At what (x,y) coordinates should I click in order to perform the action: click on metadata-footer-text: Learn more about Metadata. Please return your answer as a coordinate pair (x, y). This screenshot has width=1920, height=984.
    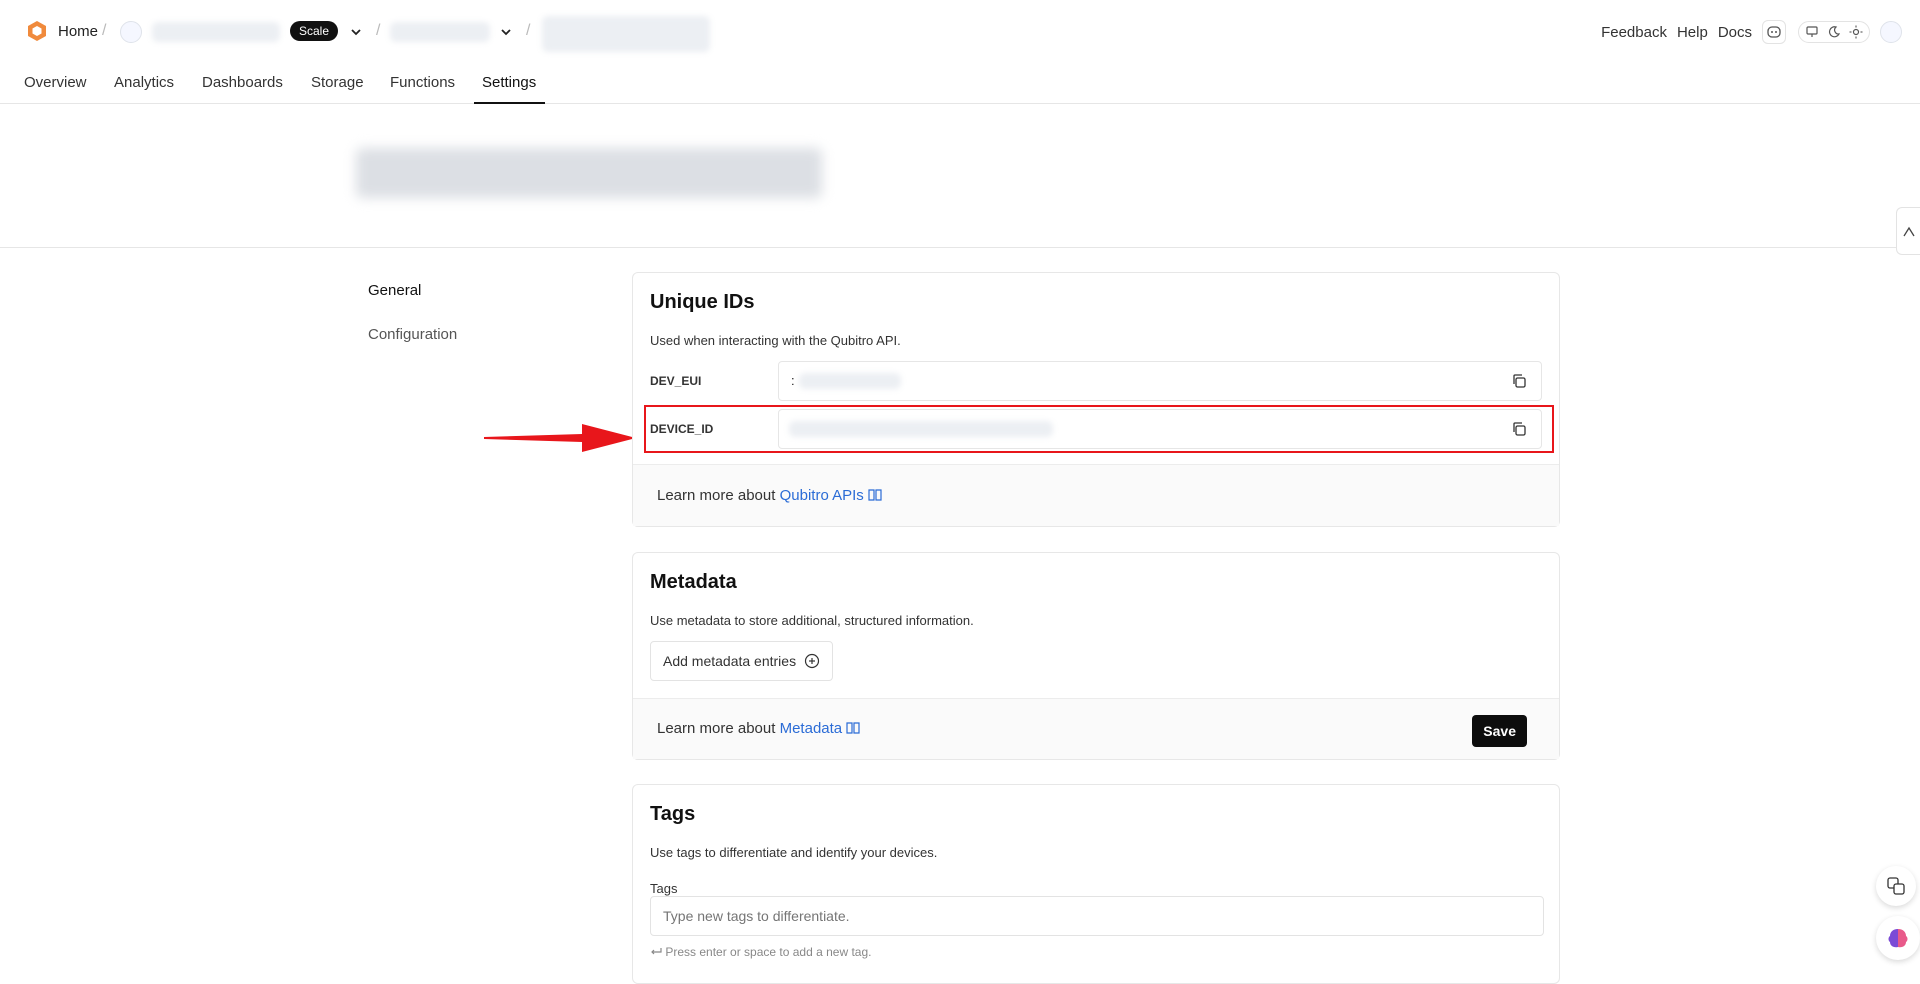
    Looking at the image, I should click on (758, 728).